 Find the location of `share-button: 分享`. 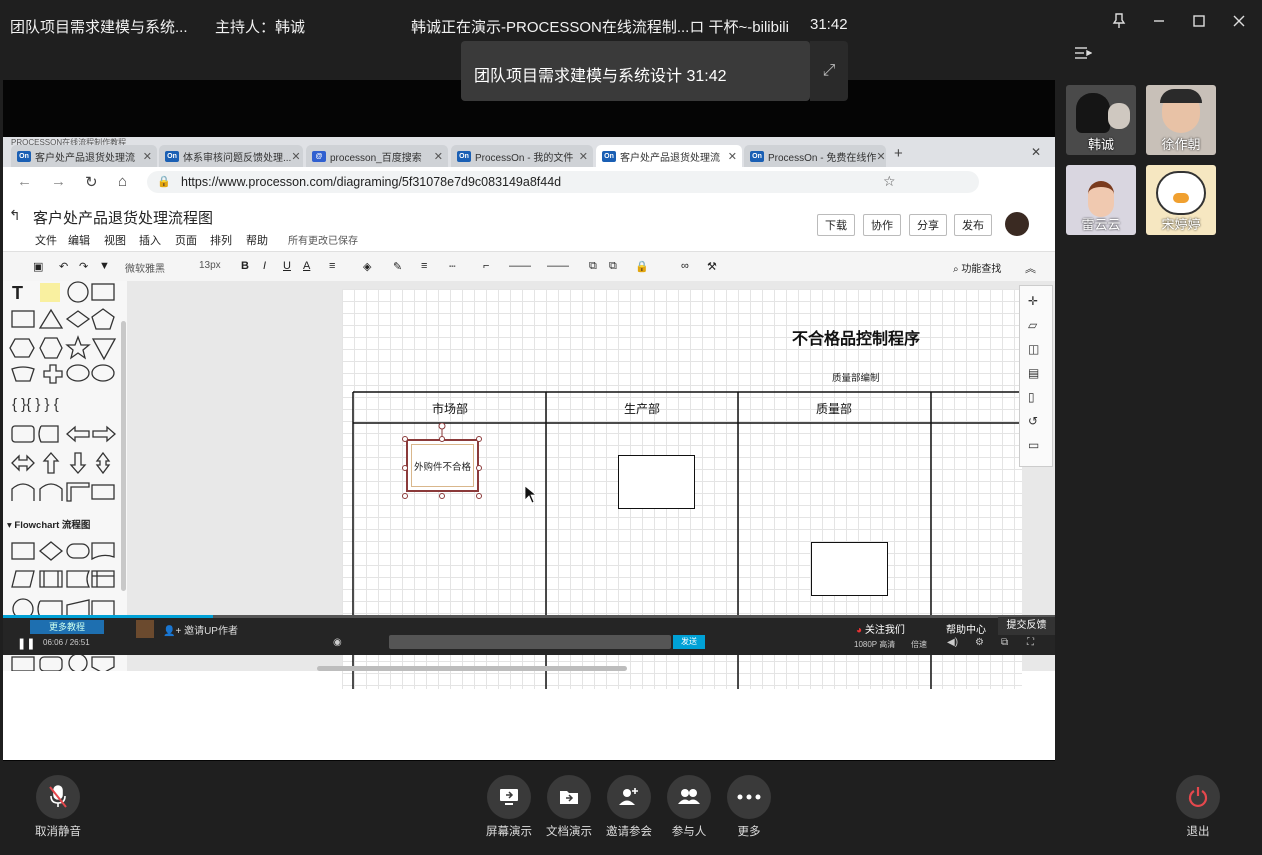

share-button: 分享 is located at coordinates (928, 225).